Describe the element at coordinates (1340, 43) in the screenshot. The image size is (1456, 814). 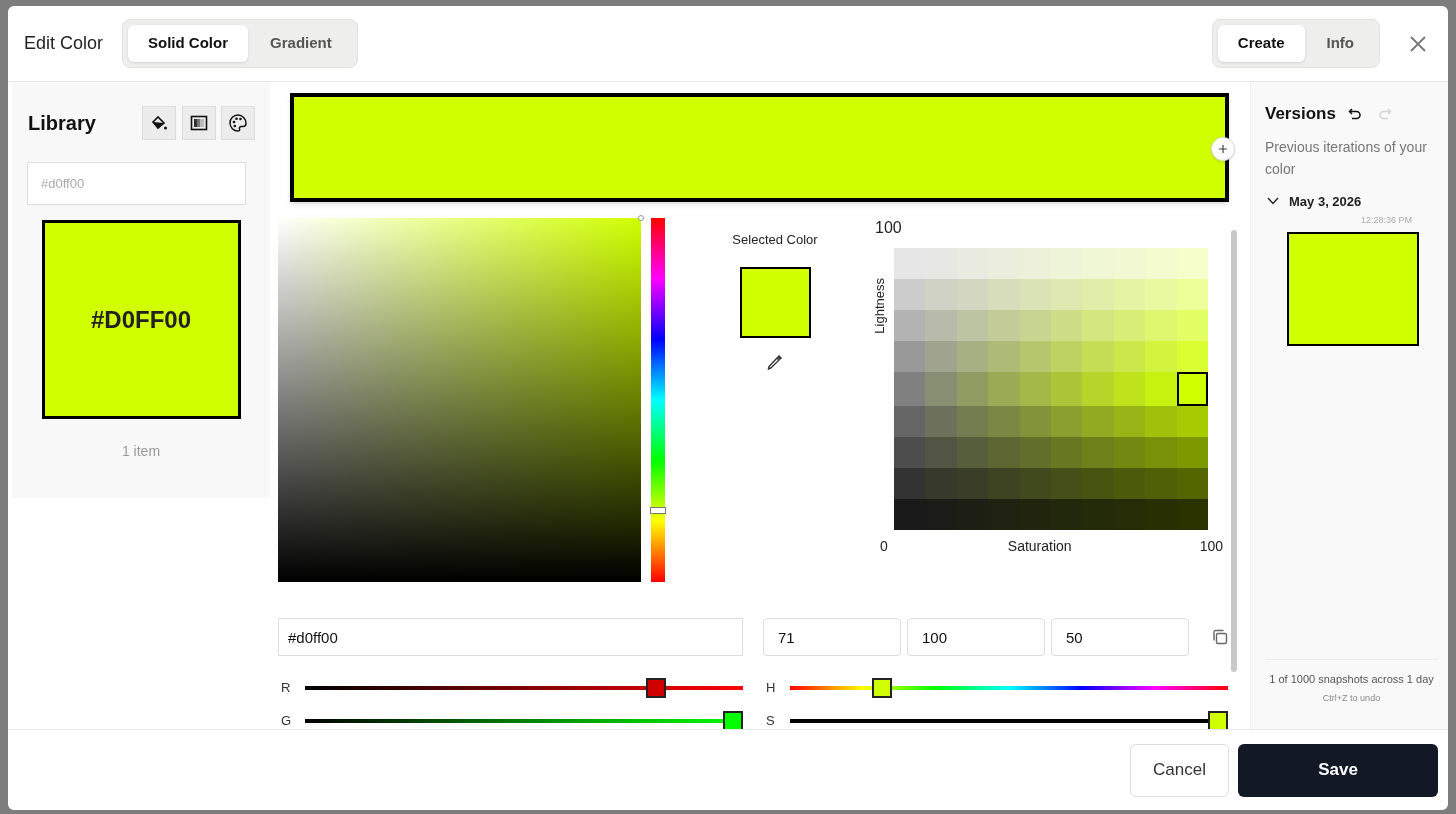
I see `tab: Info` at that location.